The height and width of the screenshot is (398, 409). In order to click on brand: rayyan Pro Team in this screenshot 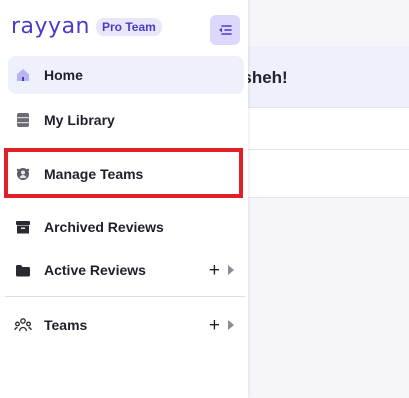, I will do `click(86, 26)`.